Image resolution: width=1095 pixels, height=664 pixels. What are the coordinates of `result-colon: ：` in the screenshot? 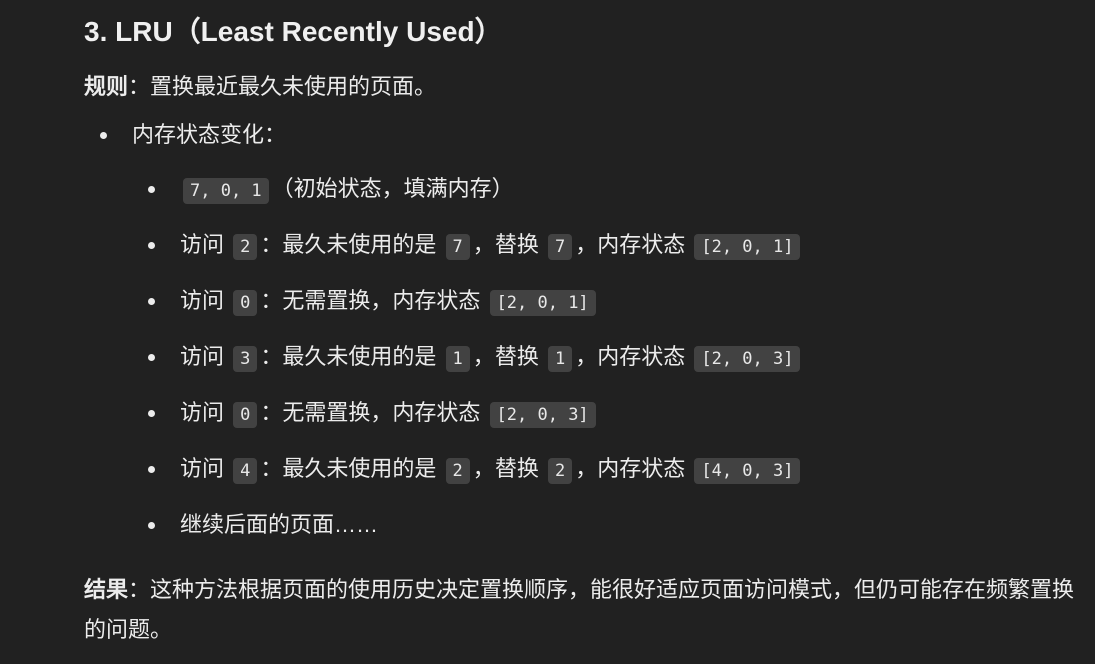 It's located at (139, 589).